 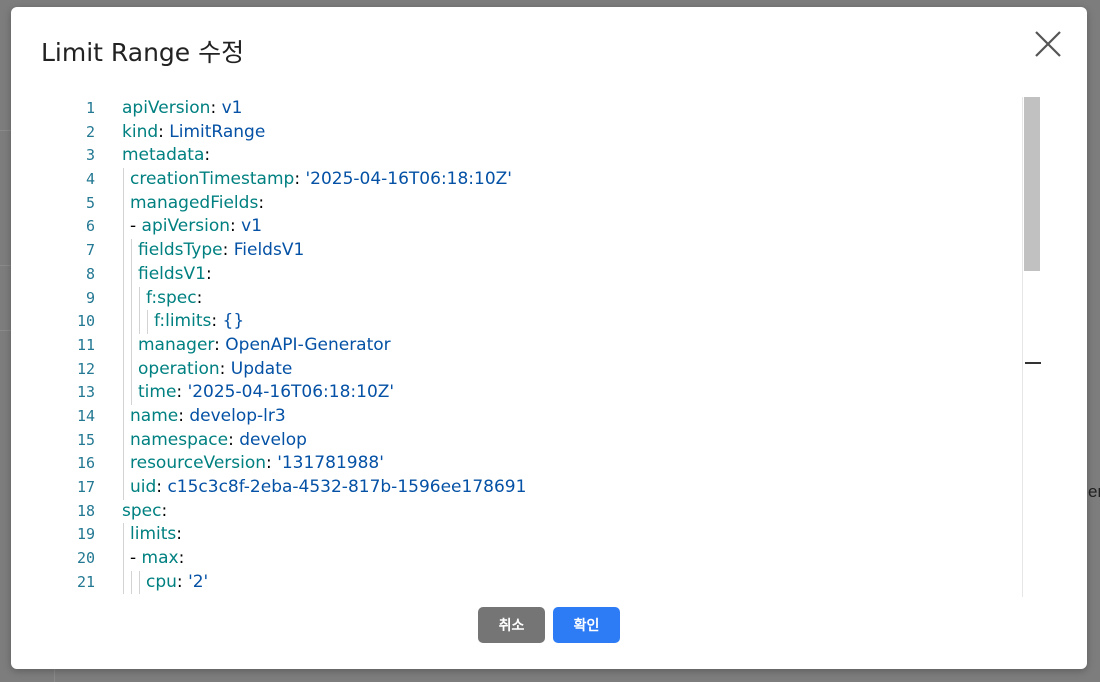 What do you see at coordinates (572, 559) in the screenshot?
I see `code-line: - max:` at bounding box center [572, 559].